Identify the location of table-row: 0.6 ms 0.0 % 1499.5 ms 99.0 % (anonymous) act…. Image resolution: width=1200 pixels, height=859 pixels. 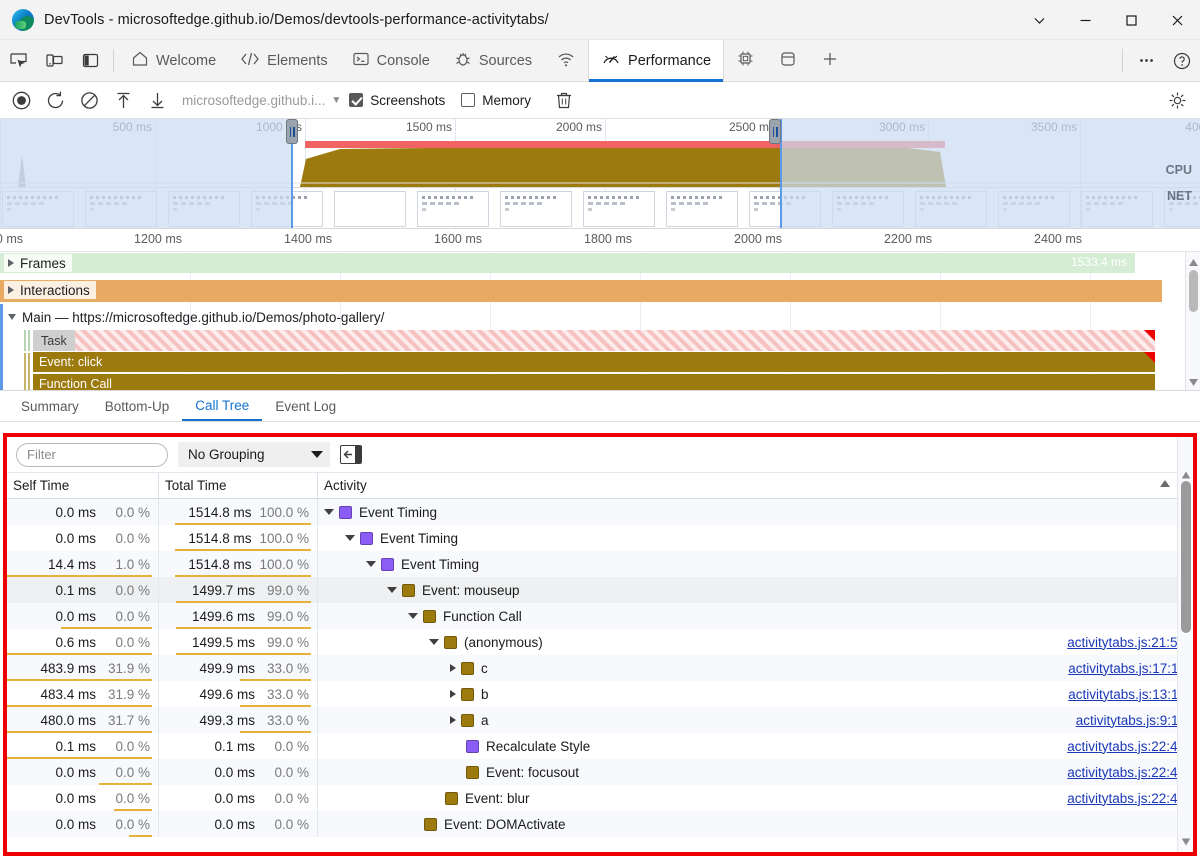
(600, 642).